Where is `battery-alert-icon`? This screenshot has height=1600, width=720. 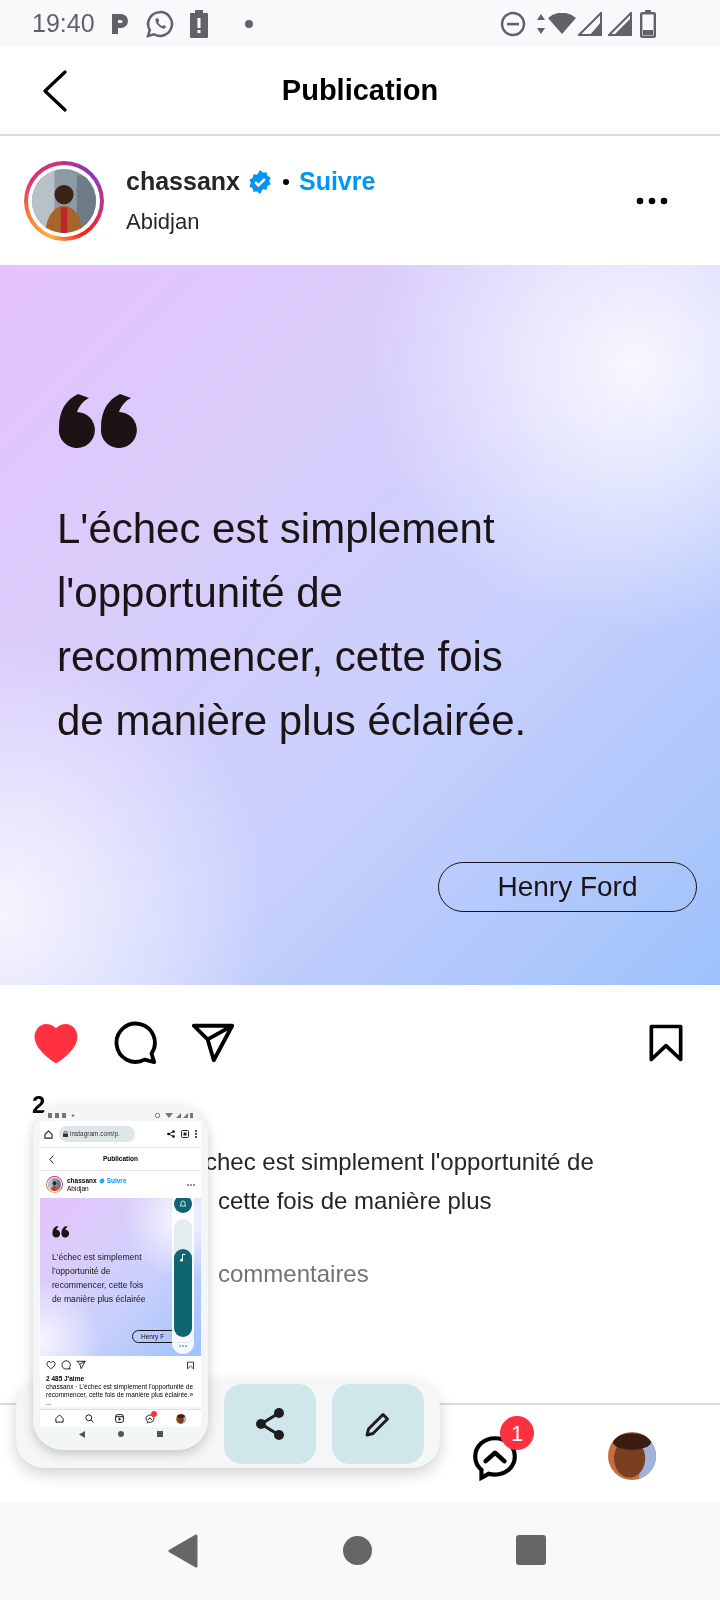
battery-alert-icon is located at coordinates (198, 23).